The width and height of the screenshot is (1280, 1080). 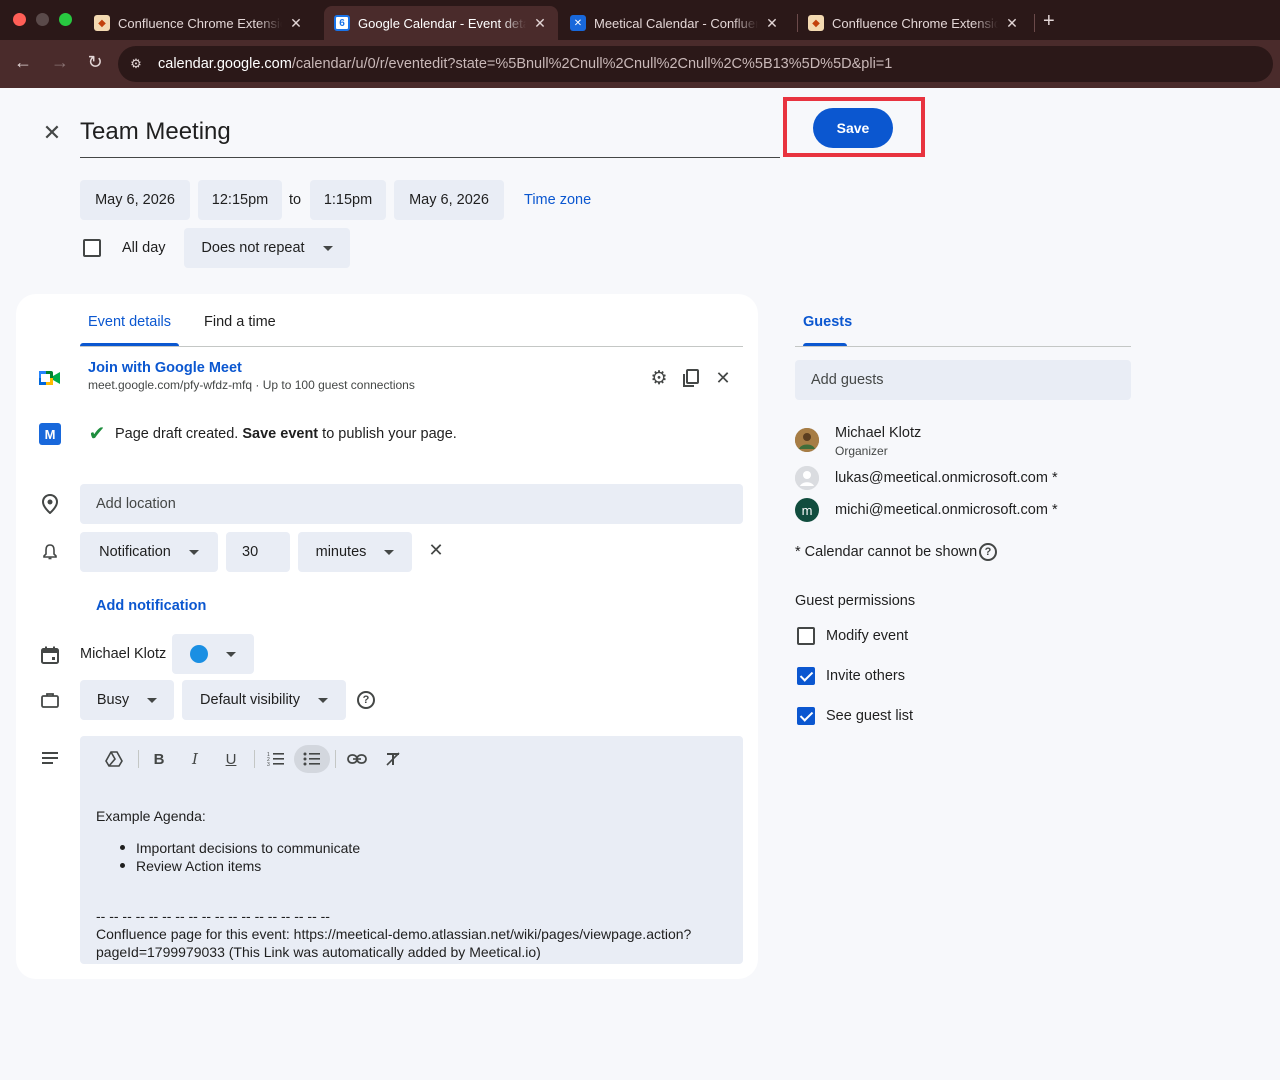 What do you see at coordinates (52, 133) in the screenshot?
I see `close-icon: ✕` at bounding box center [52, 133].